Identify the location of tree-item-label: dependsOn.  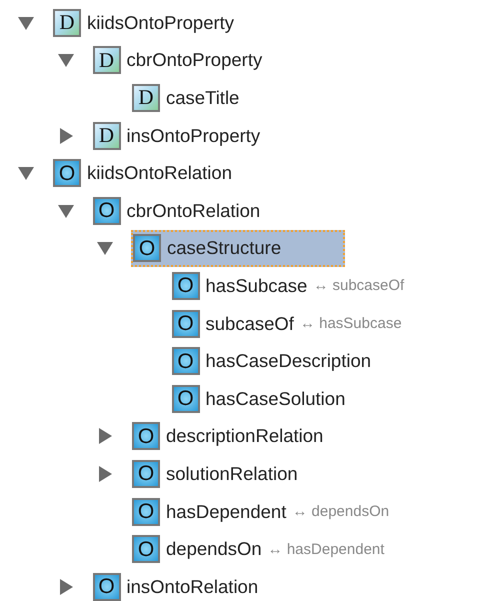
(214, 549).